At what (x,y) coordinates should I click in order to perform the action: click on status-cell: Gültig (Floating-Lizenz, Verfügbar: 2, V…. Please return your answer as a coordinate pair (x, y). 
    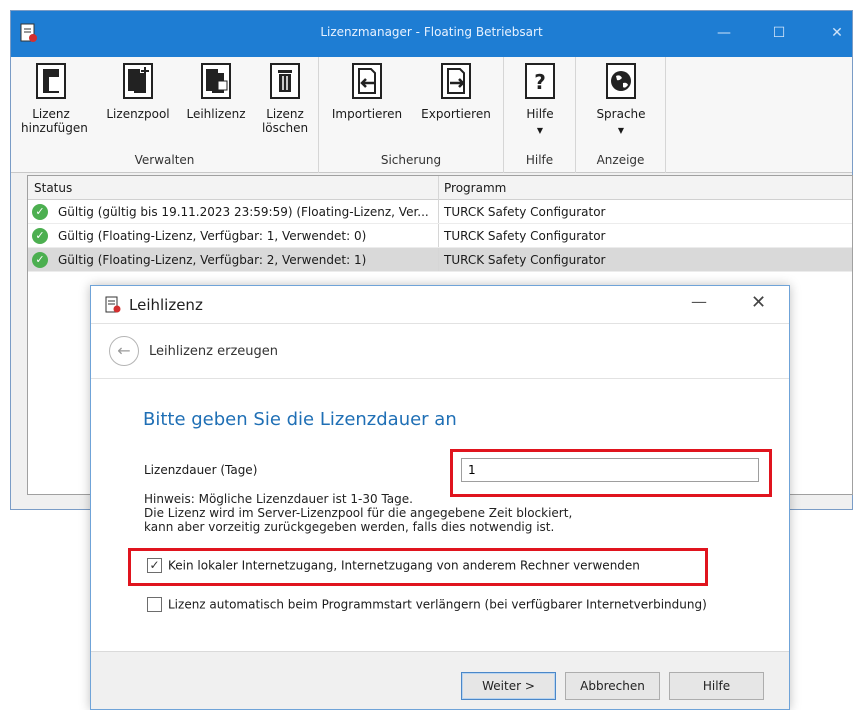
    Looking at the image, I should click on (212, 260).